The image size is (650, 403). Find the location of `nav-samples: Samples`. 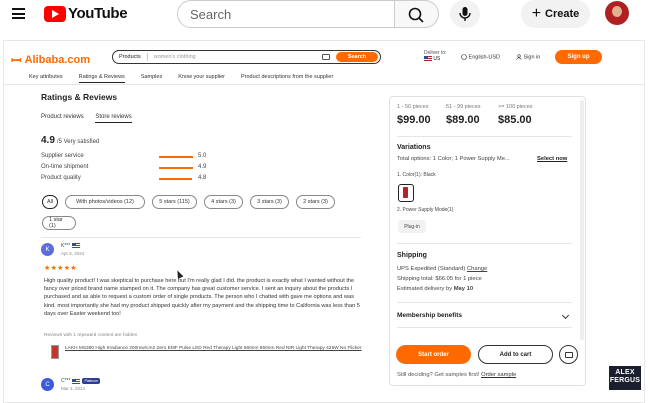

nav-samples: Samples is located at coordinates (151, 78).